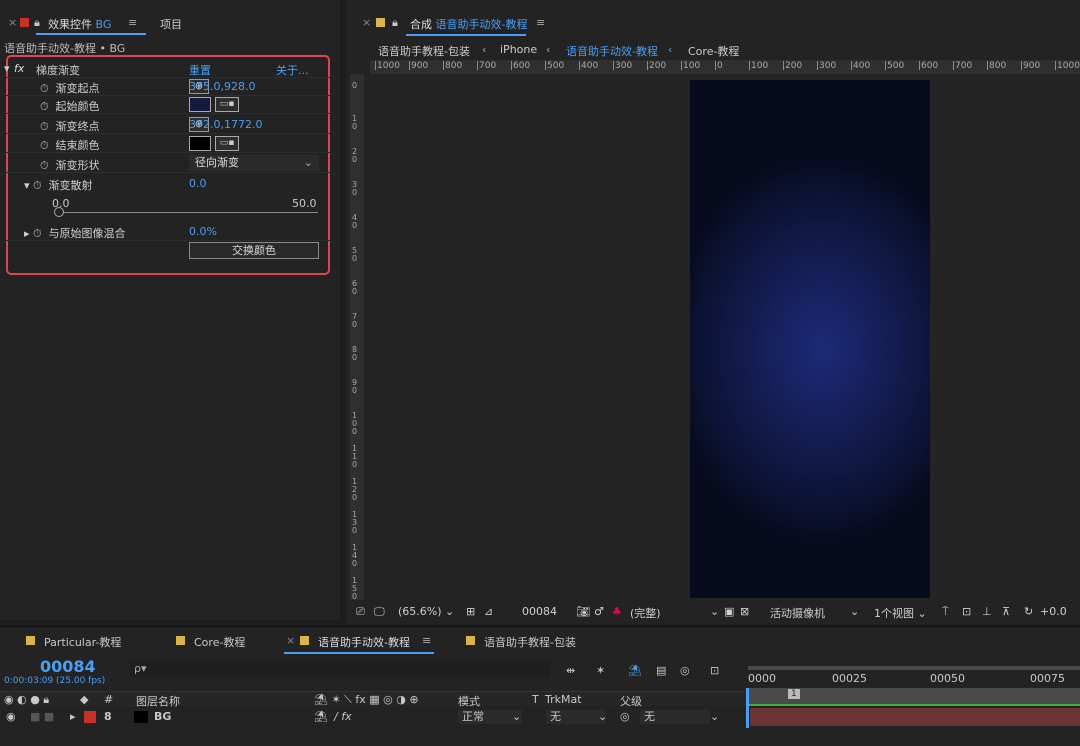 This screenshot has height=746, width=1080. I want to click on monitor-icon: 🖵︎, so click(379, 612).